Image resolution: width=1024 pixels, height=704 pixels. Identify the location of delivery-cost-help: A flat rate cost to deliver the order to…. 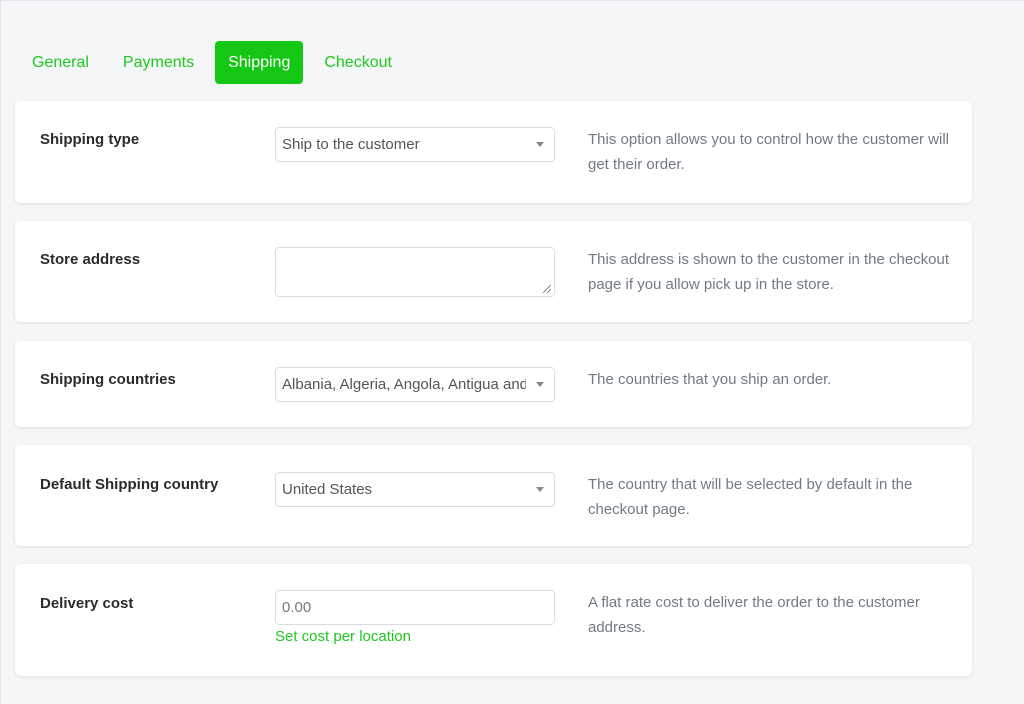
(754, 615).